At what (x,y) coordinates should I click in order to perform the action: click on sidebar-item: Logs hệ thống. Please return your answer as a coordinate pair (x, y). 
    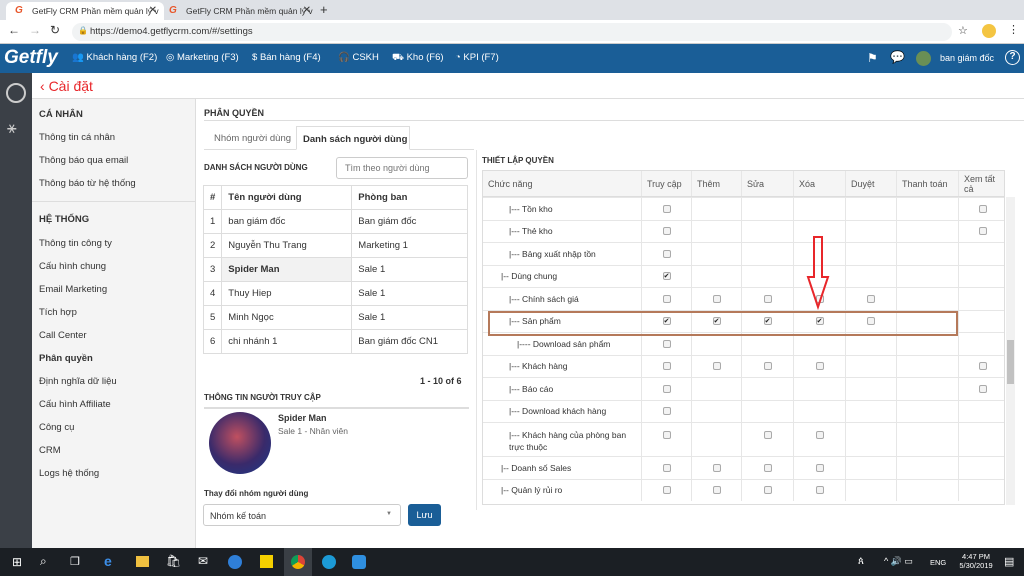
    Looking at the image, I should click on (69, 473).